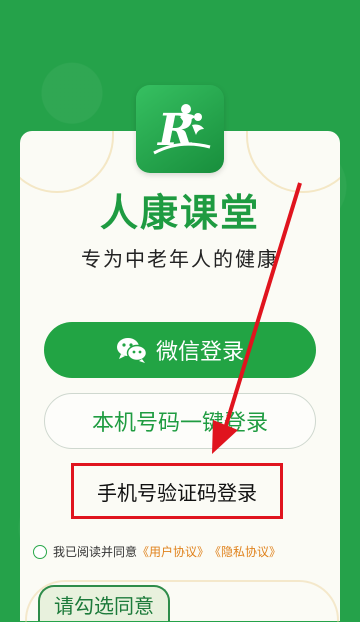 This screenshot has height=622, width=360. I want to click on sms-login-label: 手机号验证码登录, so click(177, 492).